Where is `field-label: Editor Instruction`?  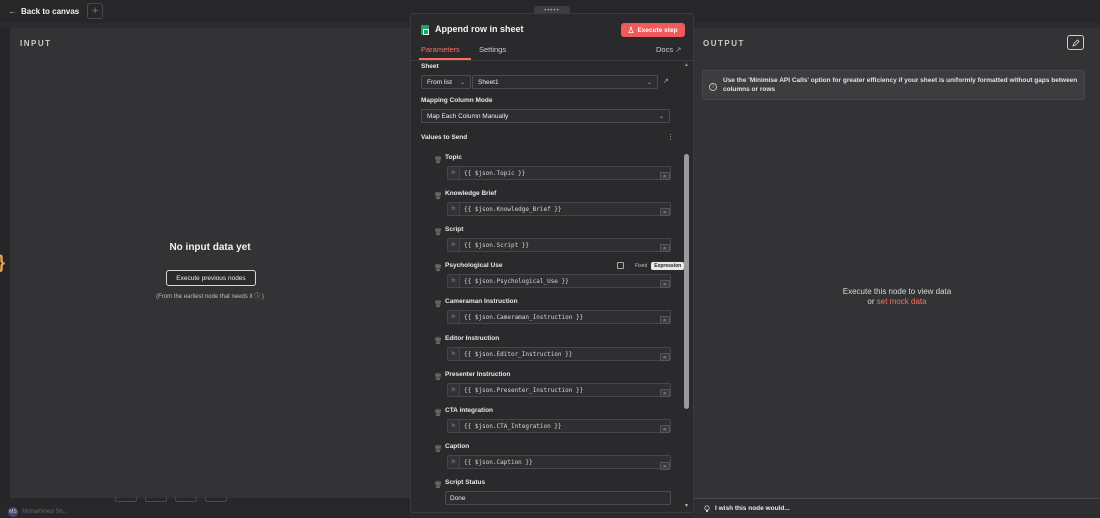 field-label: Editor Instruction is located at coordinates (472, 338).